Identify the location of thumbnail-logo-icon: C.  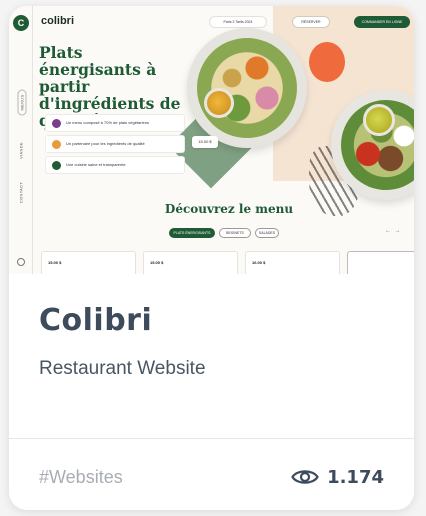
(21, 23).